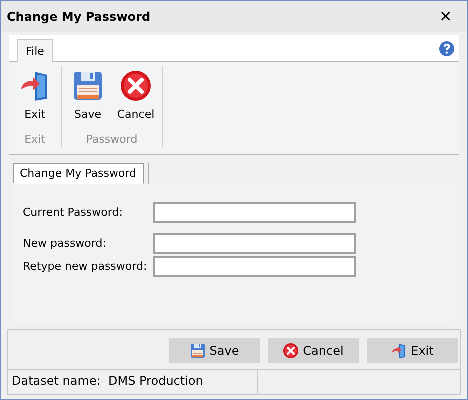  What do you see at coordinates (447, 49) in the screenshot?
I see `help-icon` at bounding box center [447, 49].